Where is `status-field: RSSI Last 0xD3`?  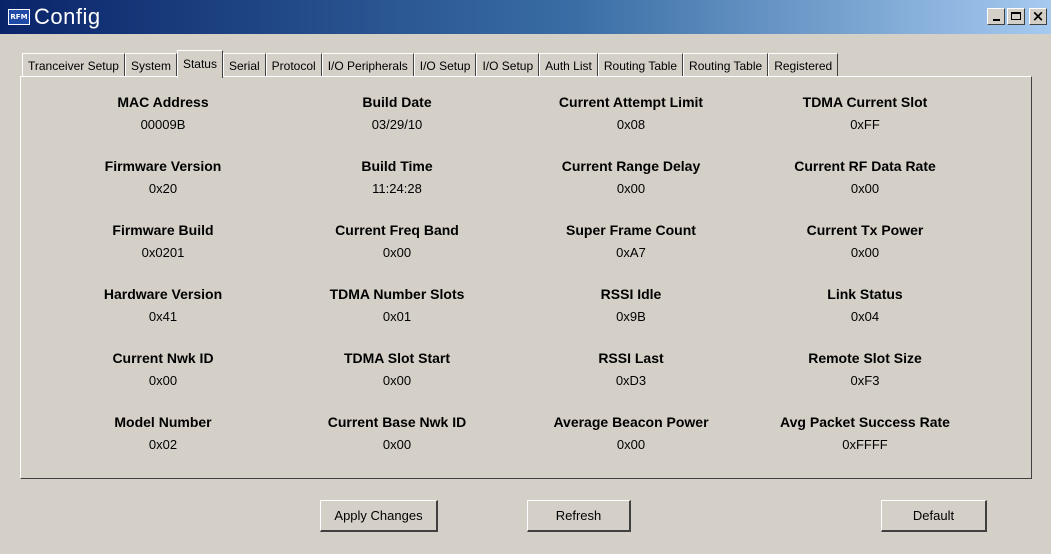 status-field: RSSI Last 0xD3 is located at coordinates (631, 381).